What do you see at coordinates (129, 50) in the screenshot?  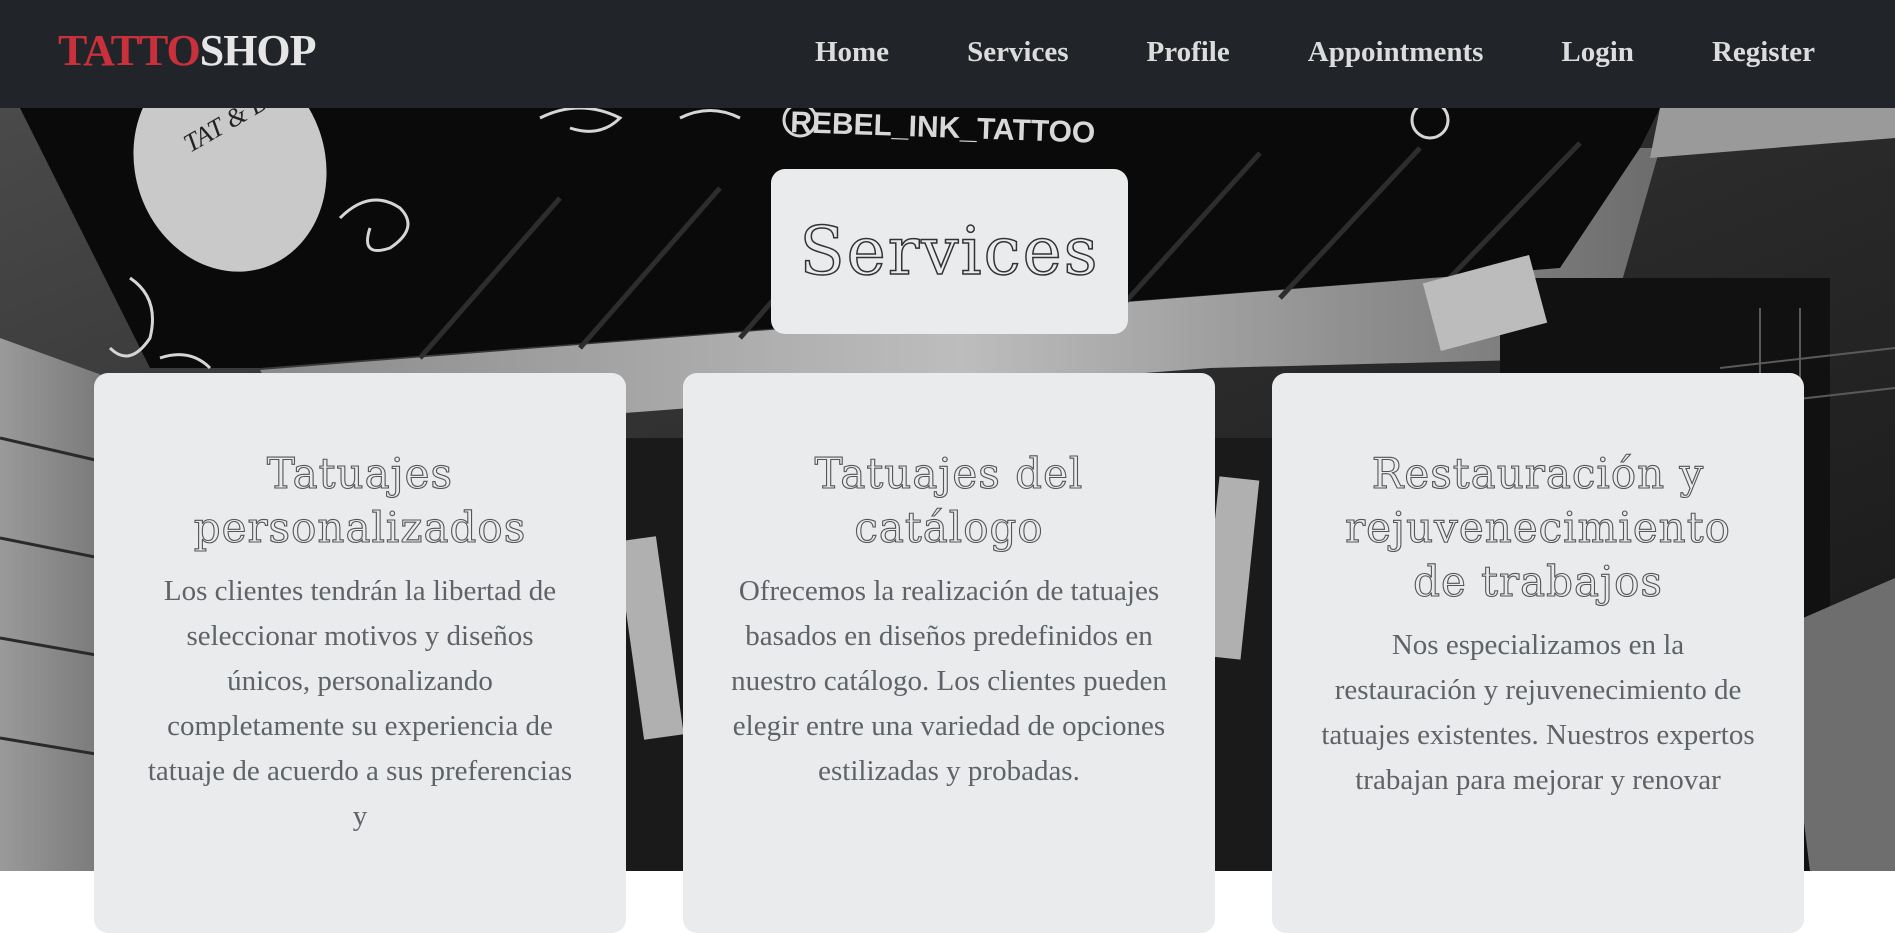 I see `brand-logo-part1: TATTO` at bounding box center [129, 50].